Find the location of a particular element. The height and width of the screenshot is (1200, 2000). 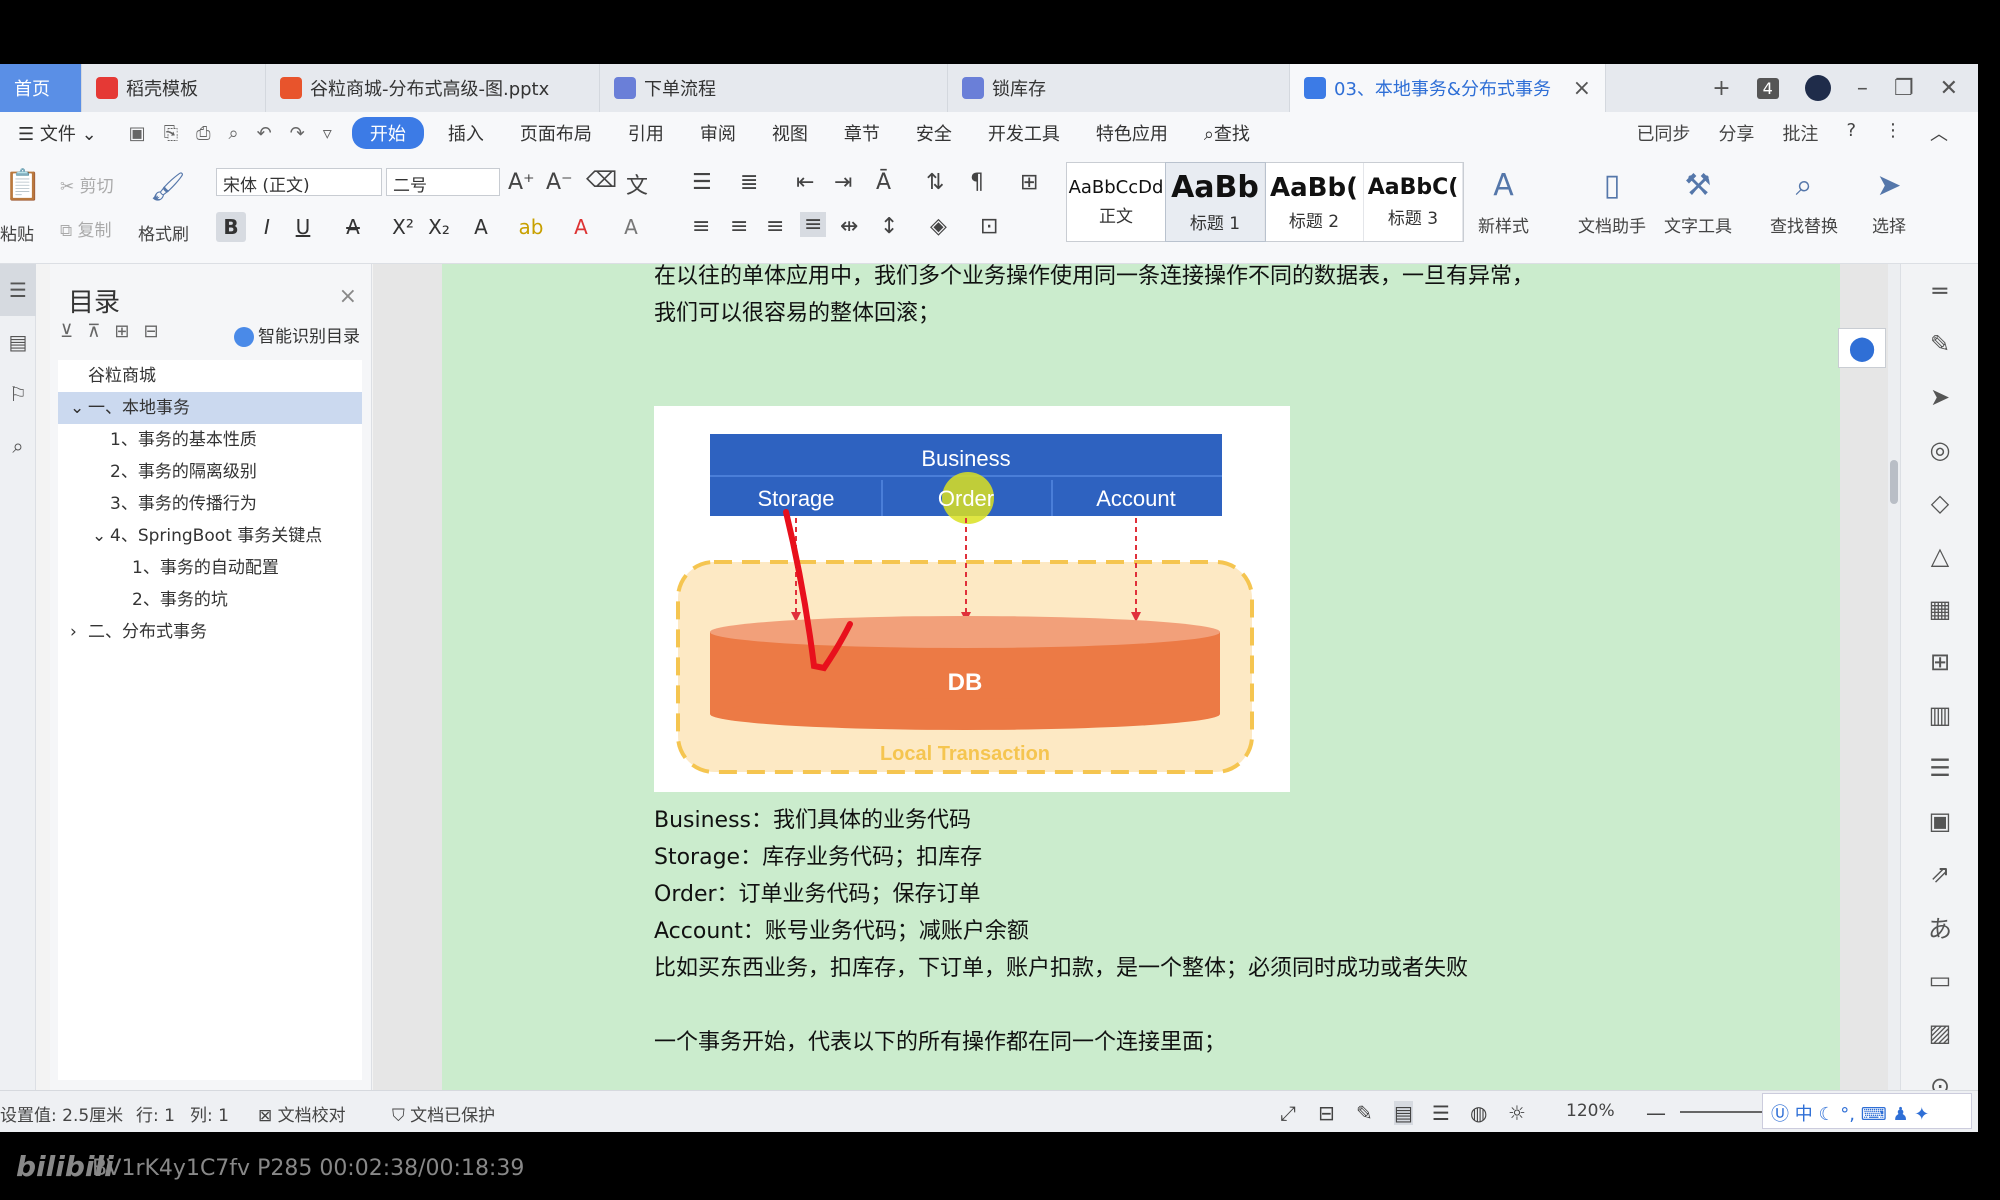

tab-lock-stock: 锁库存 is located at coordinates (1119, 88).